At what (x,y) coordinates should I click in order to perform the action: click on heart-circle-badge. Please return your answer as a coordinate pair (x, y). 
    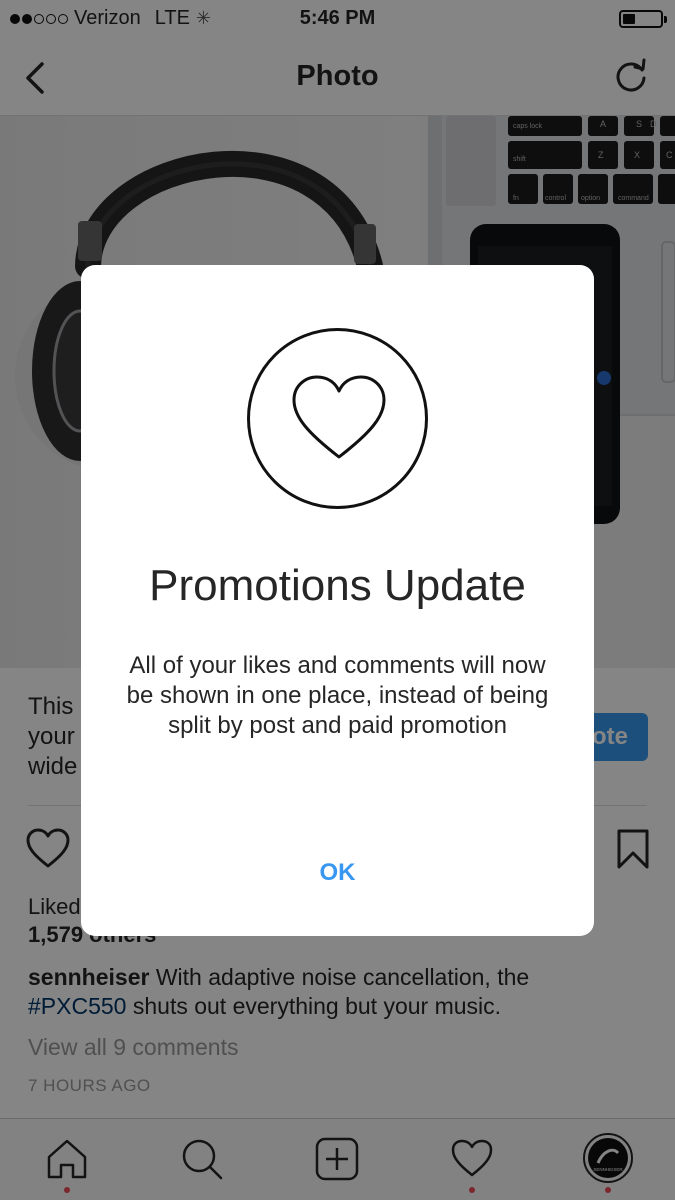
    Looking at the image, I should click on (337, 418).